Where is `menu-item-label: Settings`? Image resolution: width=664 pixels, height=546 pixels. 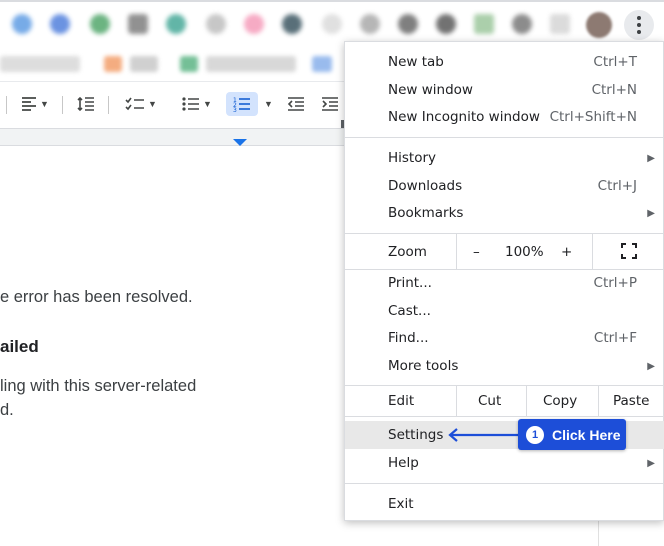 menu-item-label: Settings is located at coordinates (416, 435).